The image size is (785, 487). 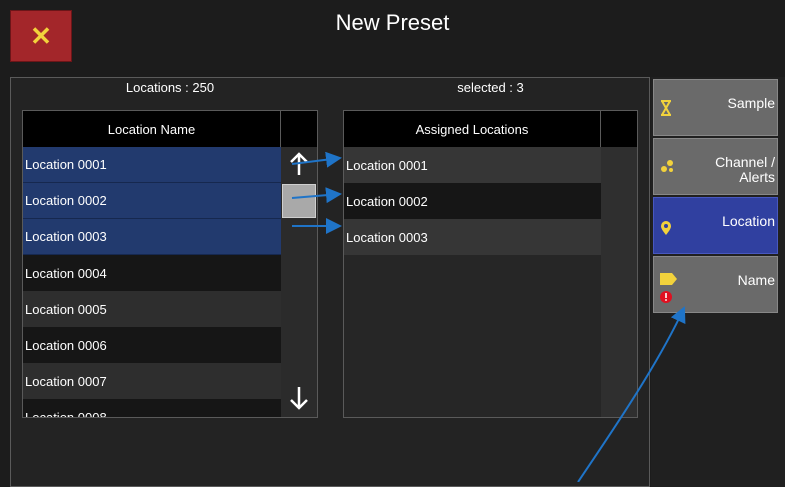 I want to click on tag-icon, so click(x=668, y=279).